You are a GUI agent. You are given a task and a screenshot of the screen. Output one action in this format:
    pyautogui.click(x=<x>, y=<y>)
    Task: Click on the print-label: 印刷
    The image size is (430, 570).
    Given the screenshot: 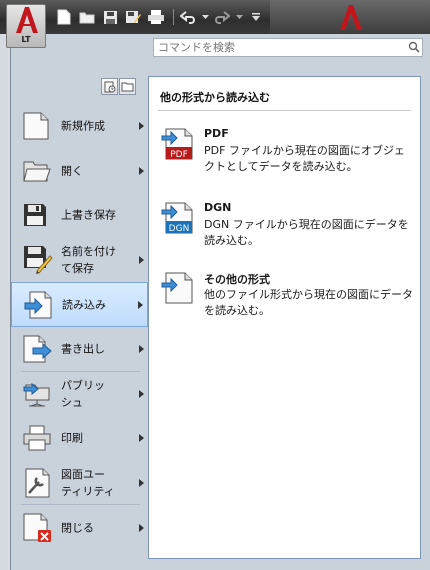 What is the action you would take?
    pyautogui.click(x=72, y=438)
    